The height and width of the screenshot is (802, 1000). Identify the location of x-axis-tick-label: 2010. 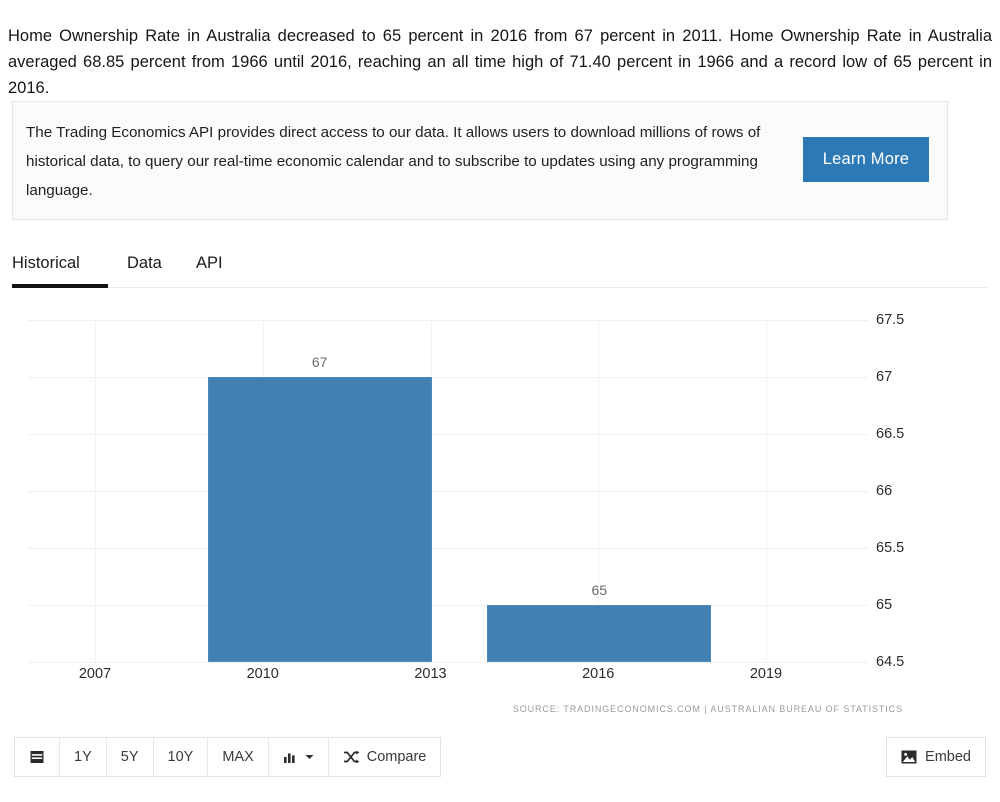
(262, 674).